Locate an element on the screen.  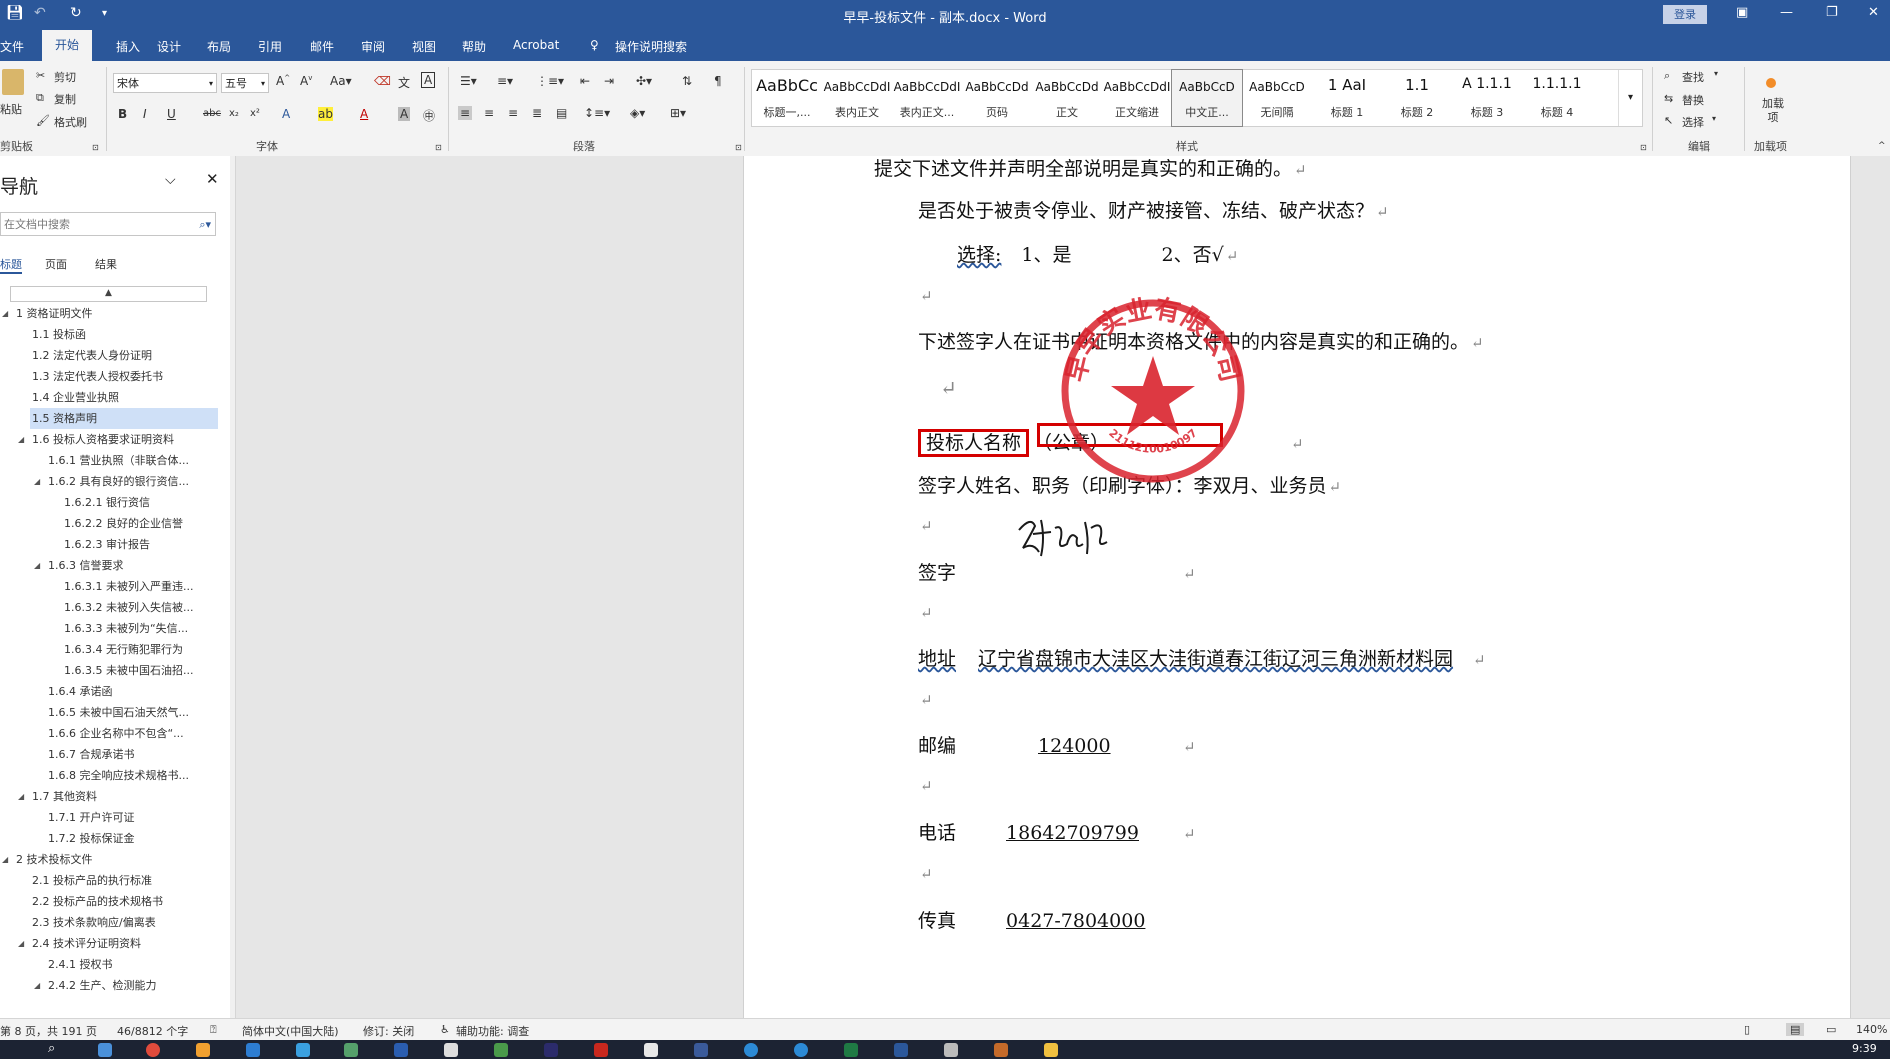
nav-search-input: 在文档中搜索 ⌕▾ is located at coordinates (108, 224).